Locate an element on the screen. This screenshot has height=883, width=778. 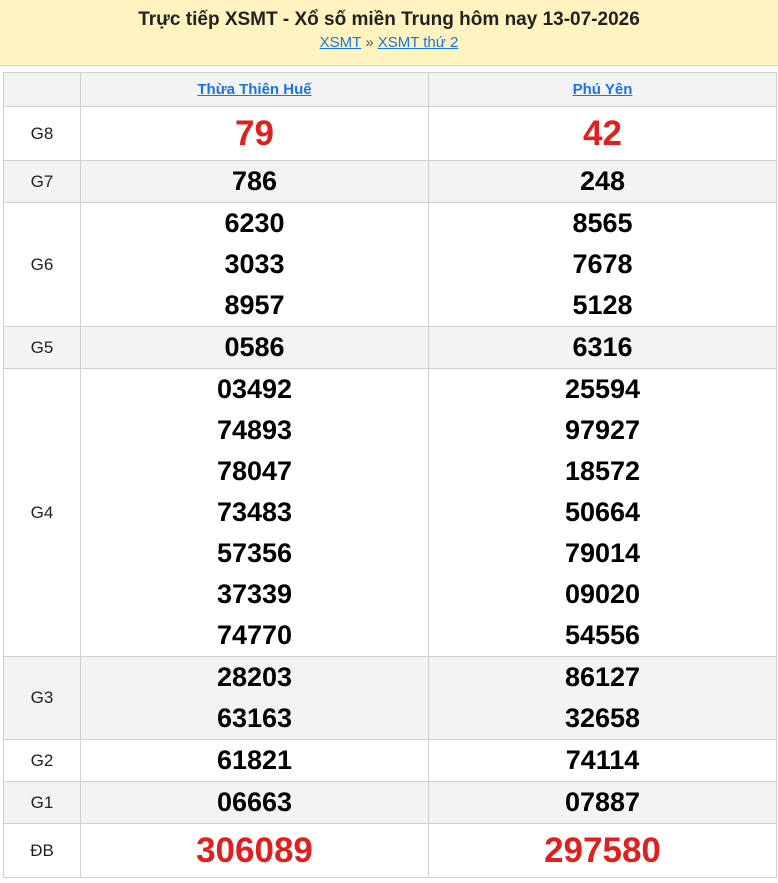
prize-number: 61821 is located at coordinates (254, 760).